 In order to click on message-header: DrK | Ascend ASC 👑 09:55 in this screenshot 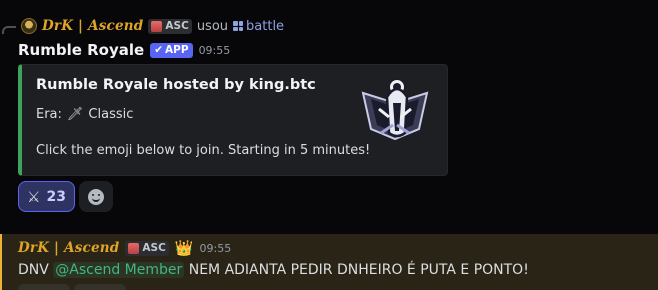, I will do `click(124, 248)`.